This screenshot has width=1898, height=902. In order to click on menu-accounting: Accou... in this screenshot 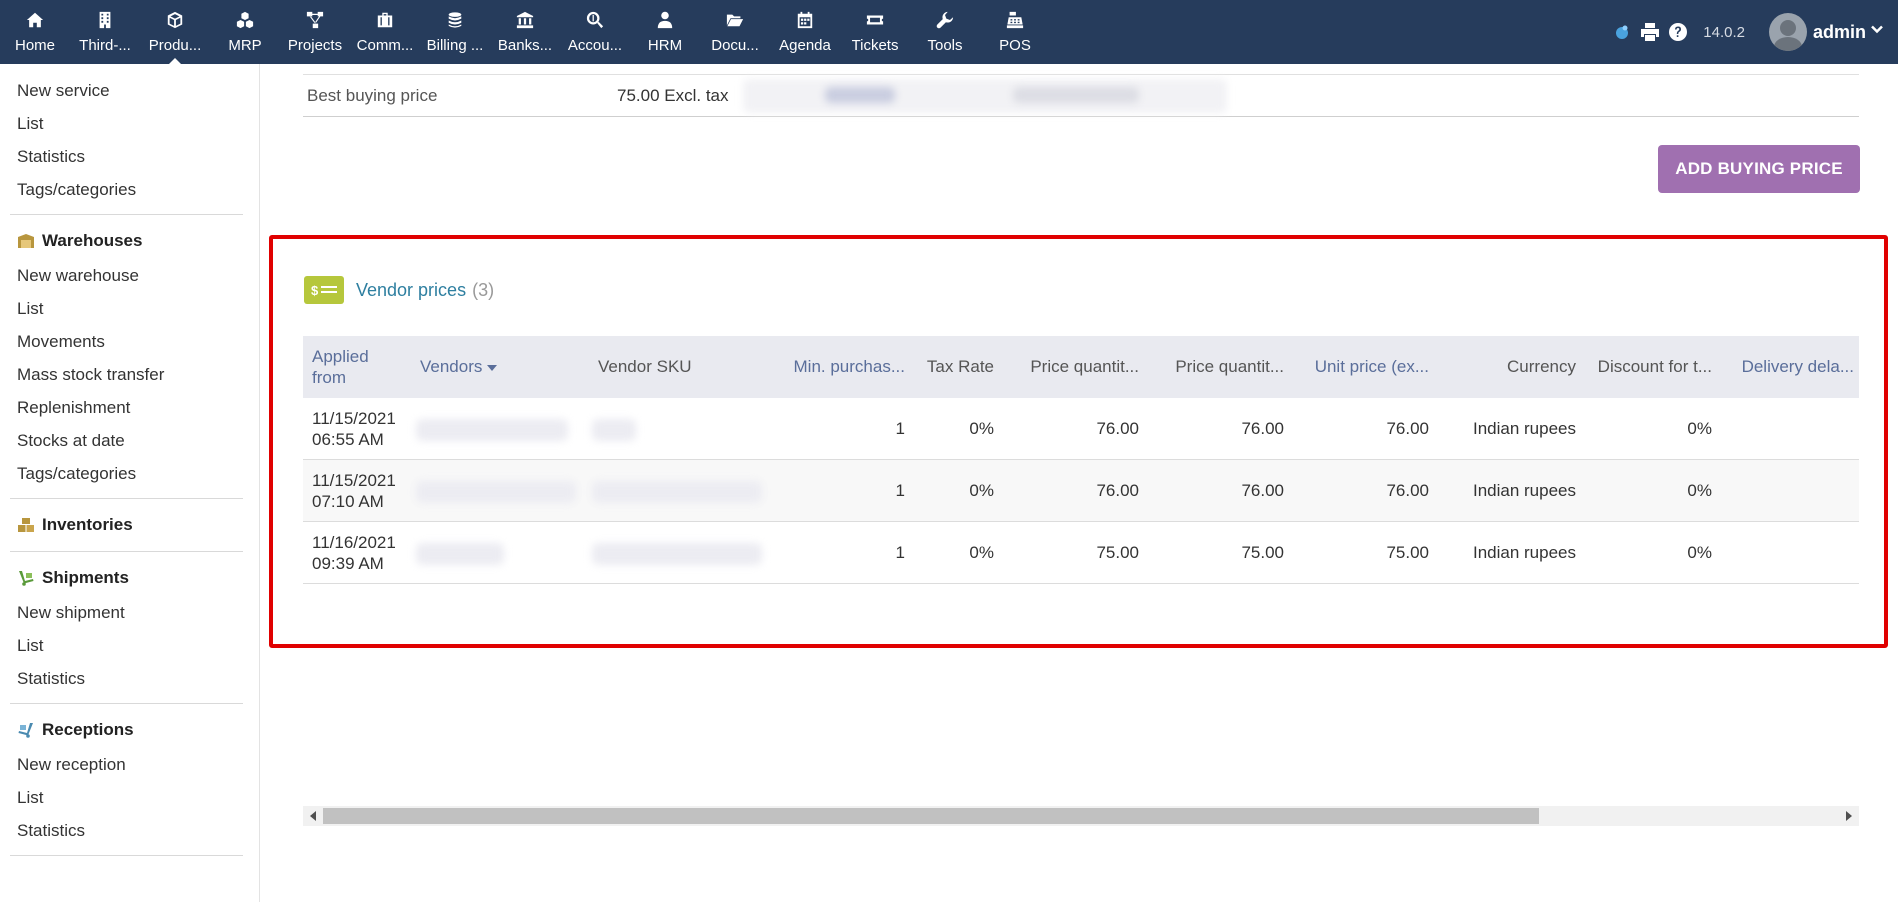, I will do `click(595, 32)`.